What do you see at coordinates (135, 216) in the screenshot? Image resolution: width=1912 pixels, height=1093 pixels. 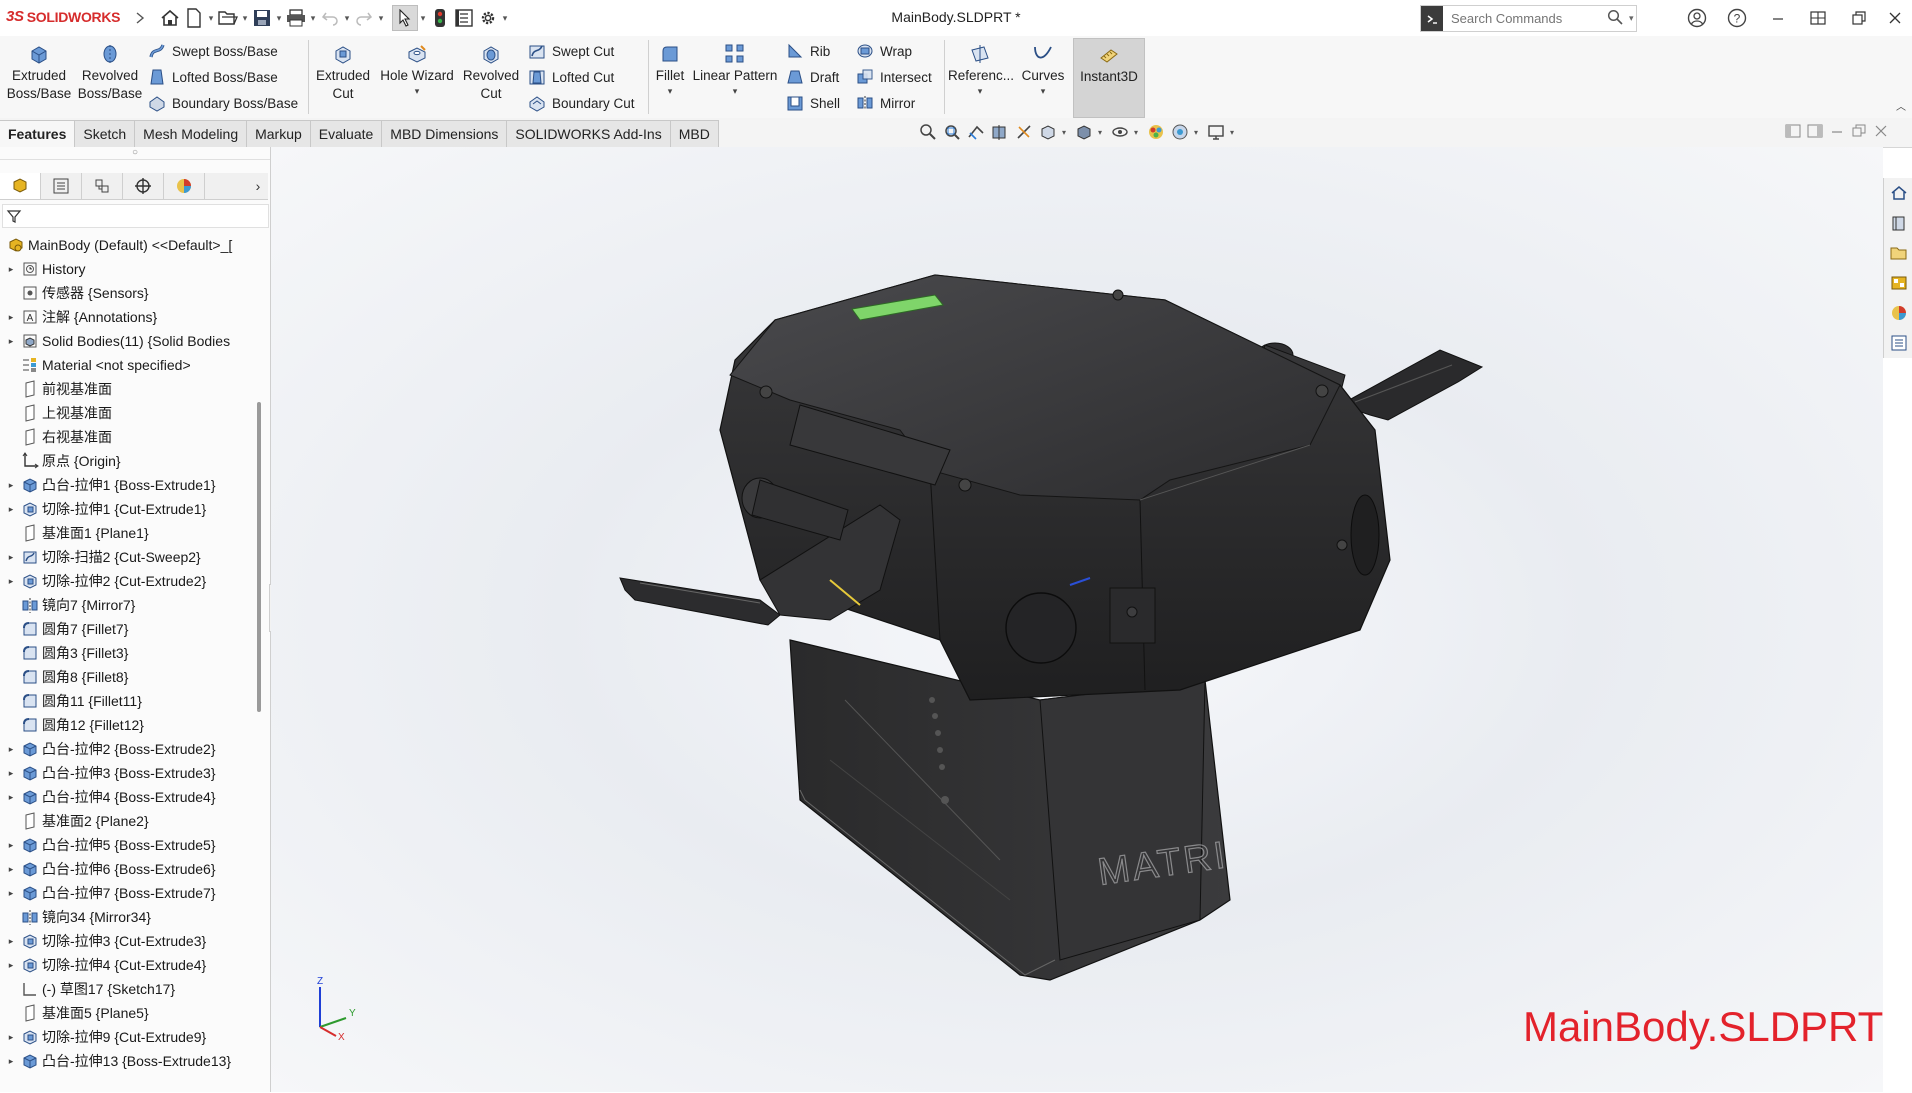 I see `tree-filter` at bounding box center [135, 216].